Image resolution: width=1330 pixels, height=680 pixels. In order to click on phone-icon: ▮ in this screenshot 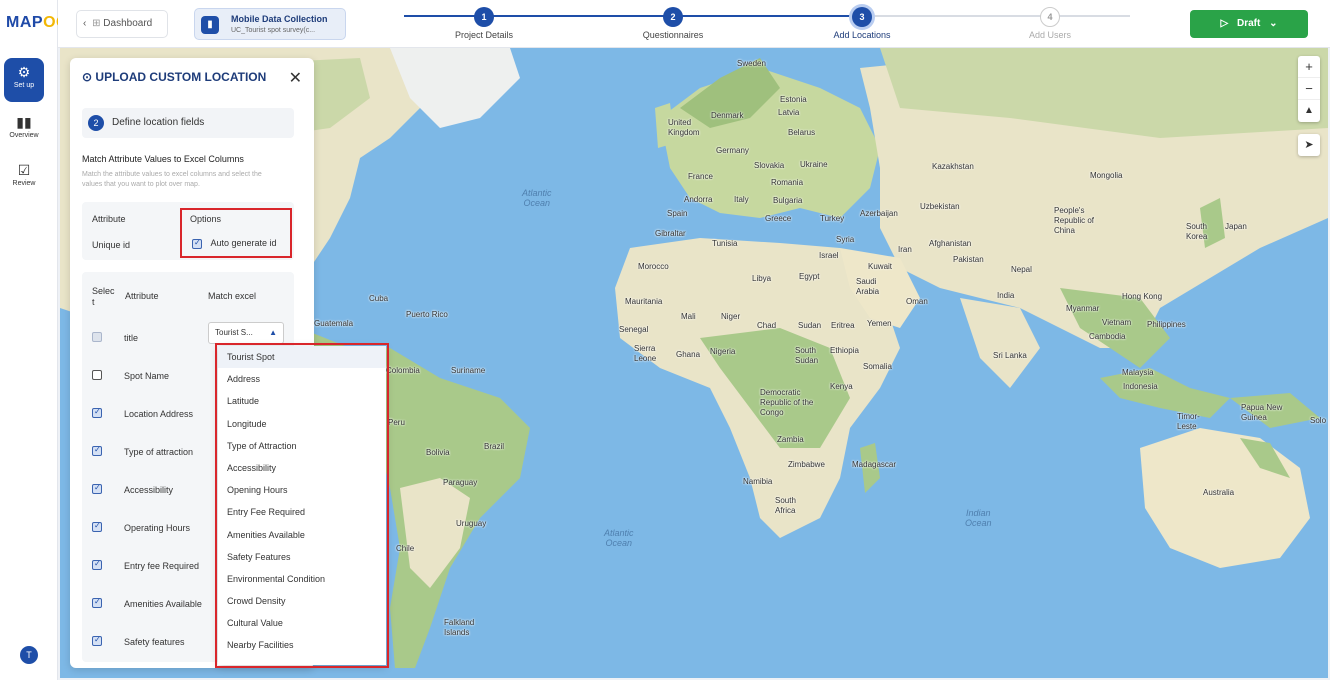, I will do `click(210, 25)`.